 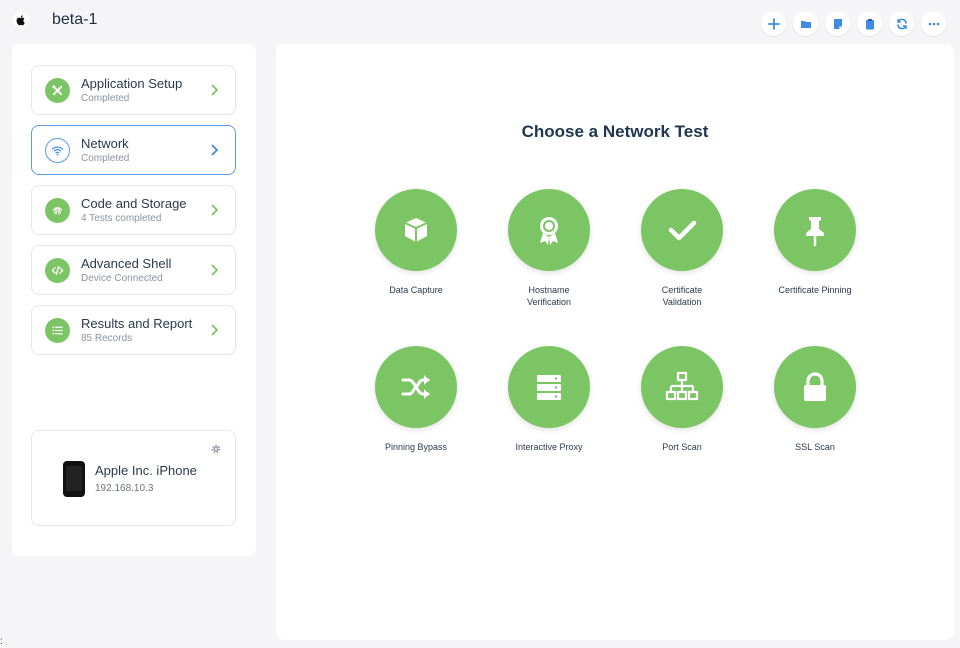 What do you see at coordinates (122, 278) in the screenshot?
I see `step-status: Device Connected` at bounding box center [122, 278].